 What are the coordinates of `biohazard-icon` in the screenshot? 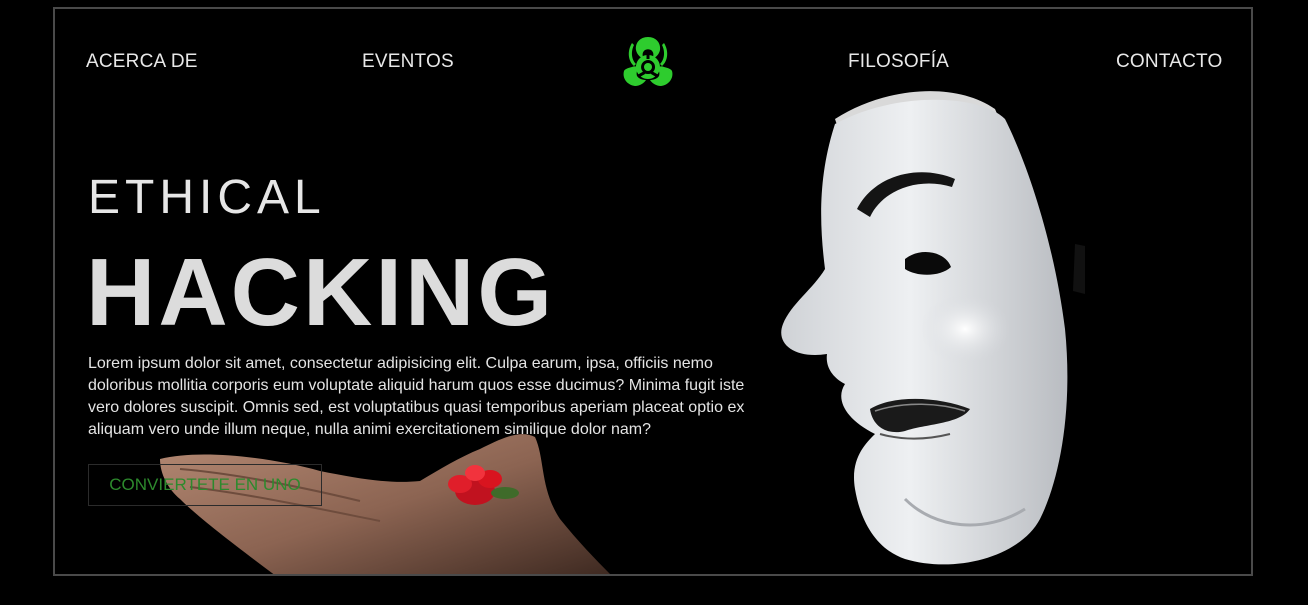 It's located at (648, 61).